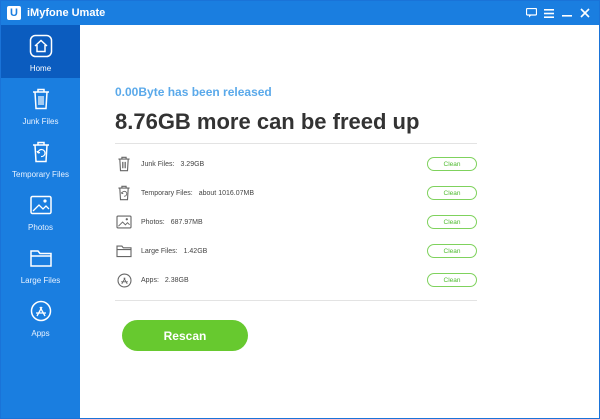 This screenshot has height=419, width=600. What do you see at coordinates (558, 13) in the screenshot?
I see `window-controls` at bounding box center [558, 13].